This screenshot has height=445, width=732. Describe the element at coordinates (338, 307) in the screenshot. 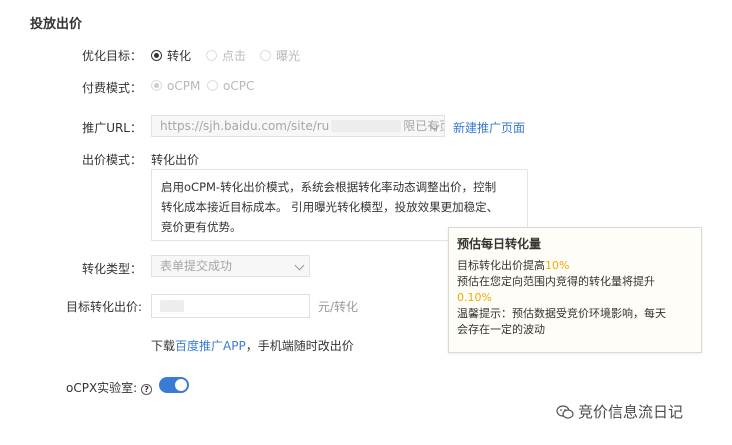

I see `target-bid-unit: 元/转化` at that location.